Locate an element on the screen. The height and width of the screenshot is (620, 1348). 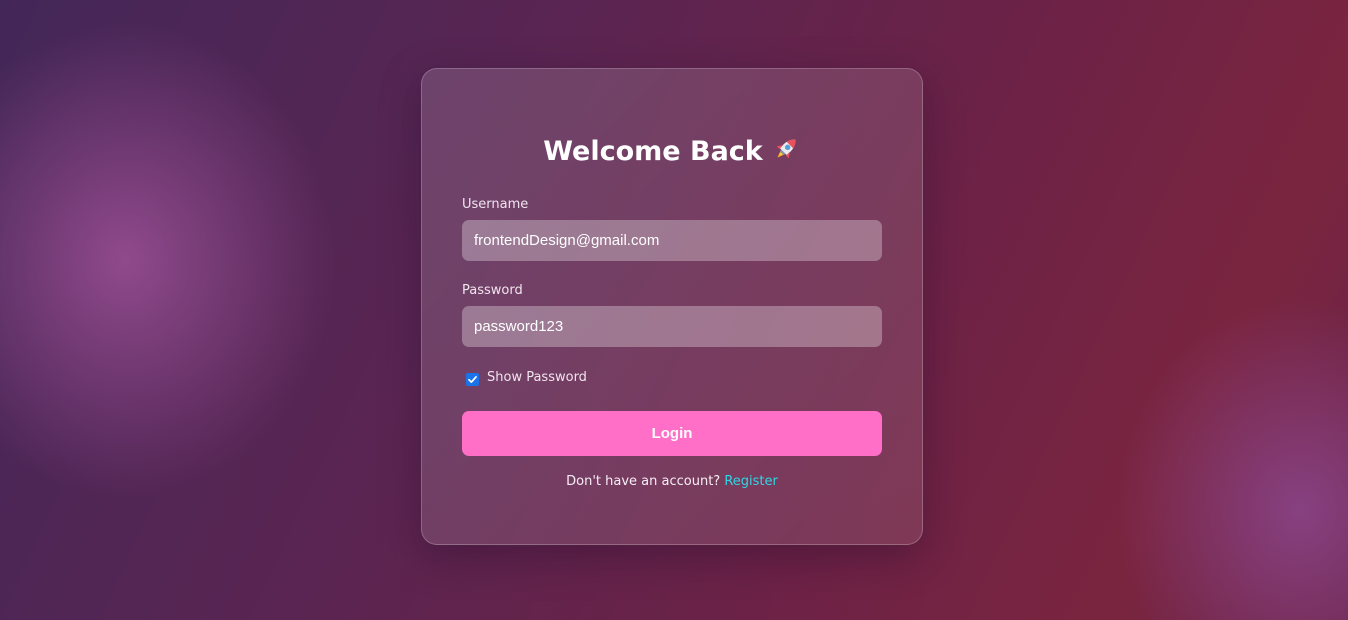
page-title: Welcome Back is located at coordinates (672, 152).